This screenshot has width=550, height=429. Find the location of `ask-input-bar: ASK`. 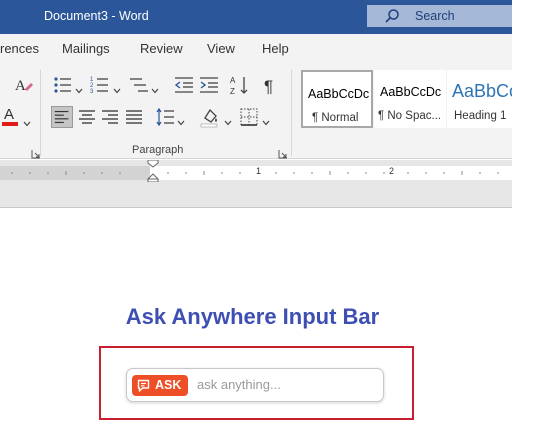

ask-input-bar: ASK is located at coordinates (255, 385).